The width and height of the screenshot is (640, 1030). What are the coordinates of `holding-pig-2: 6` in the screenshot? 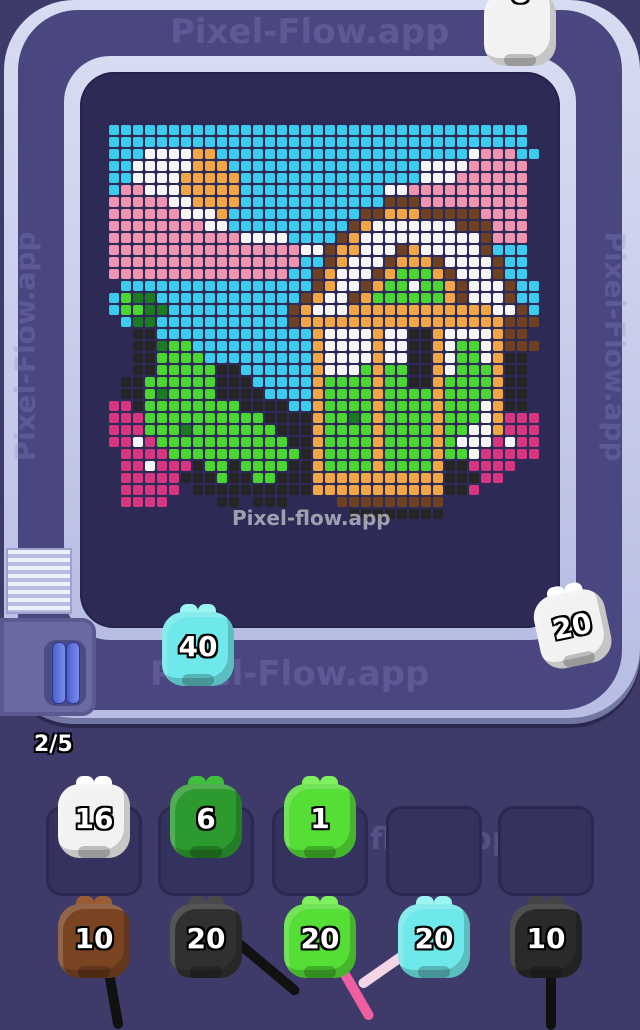 It's located at (206, 818).